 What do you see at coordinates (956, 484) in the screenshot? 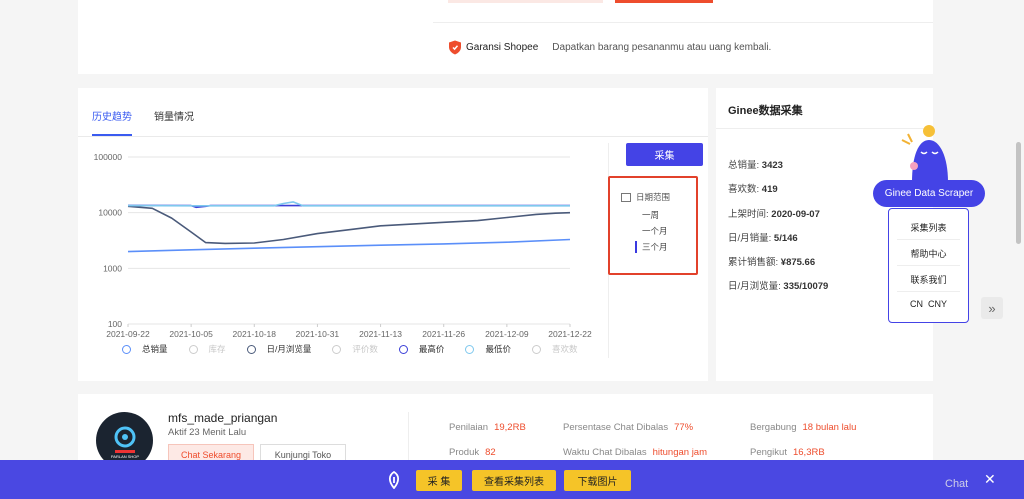
I see `chat-button: Chat` at bounding box center [956, 484].